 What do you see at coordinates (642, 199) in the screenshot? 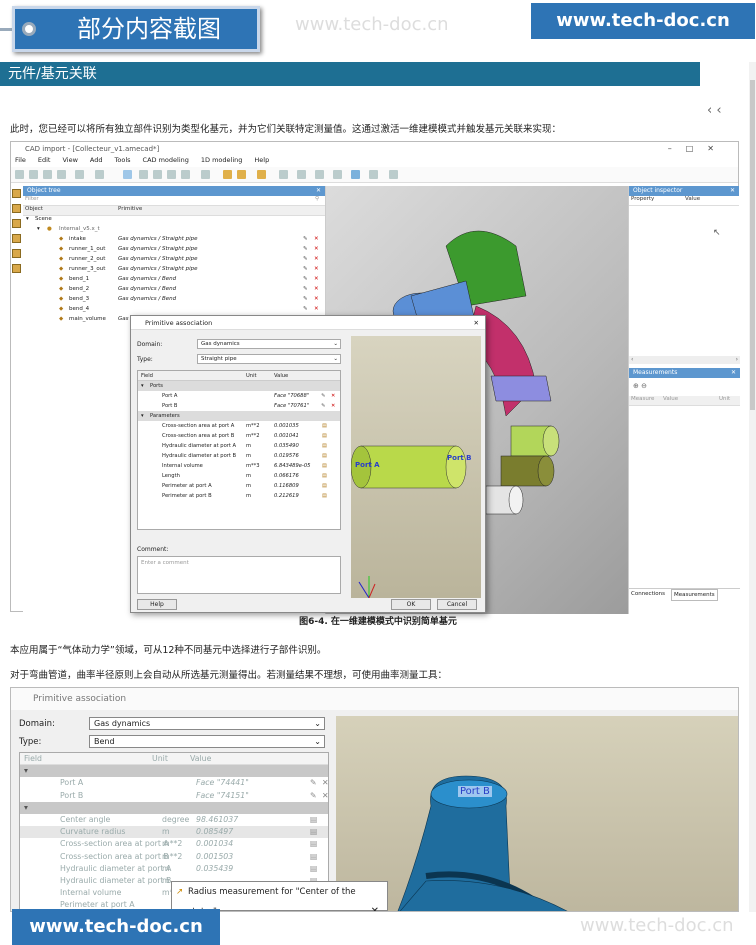
I see `col-property: Property` at bounding box center [642, 199].